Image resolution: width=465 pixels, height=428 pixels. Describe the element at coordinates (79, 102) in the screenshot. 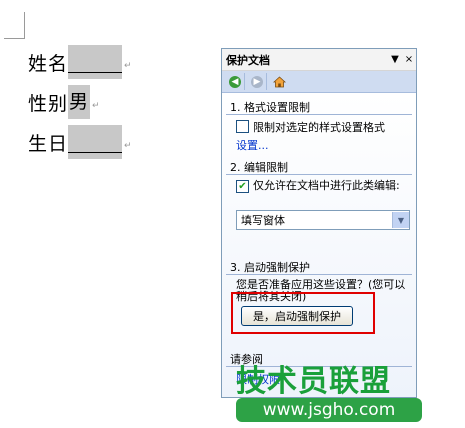

I see `gender-form-field: 男` at that location.